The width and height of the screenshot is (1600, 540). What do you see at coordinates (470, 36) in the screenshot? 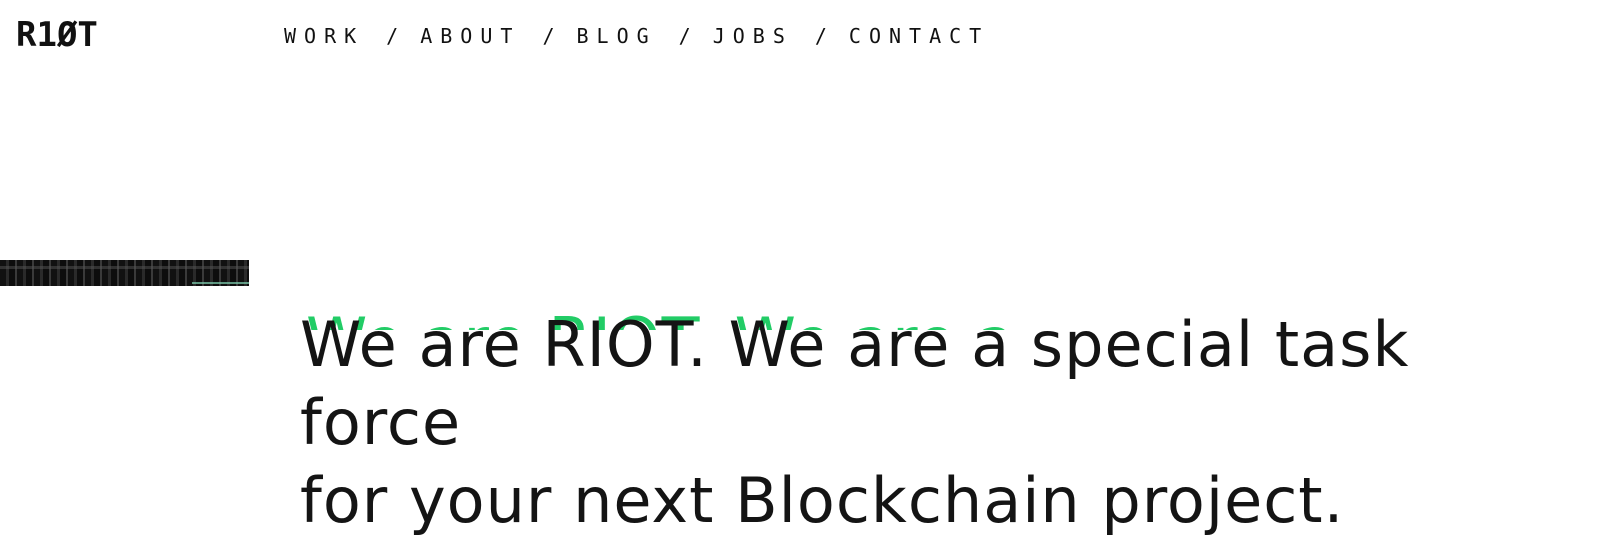
I see `nav-item-about: ABOUT` at bounding box center [470, 36].